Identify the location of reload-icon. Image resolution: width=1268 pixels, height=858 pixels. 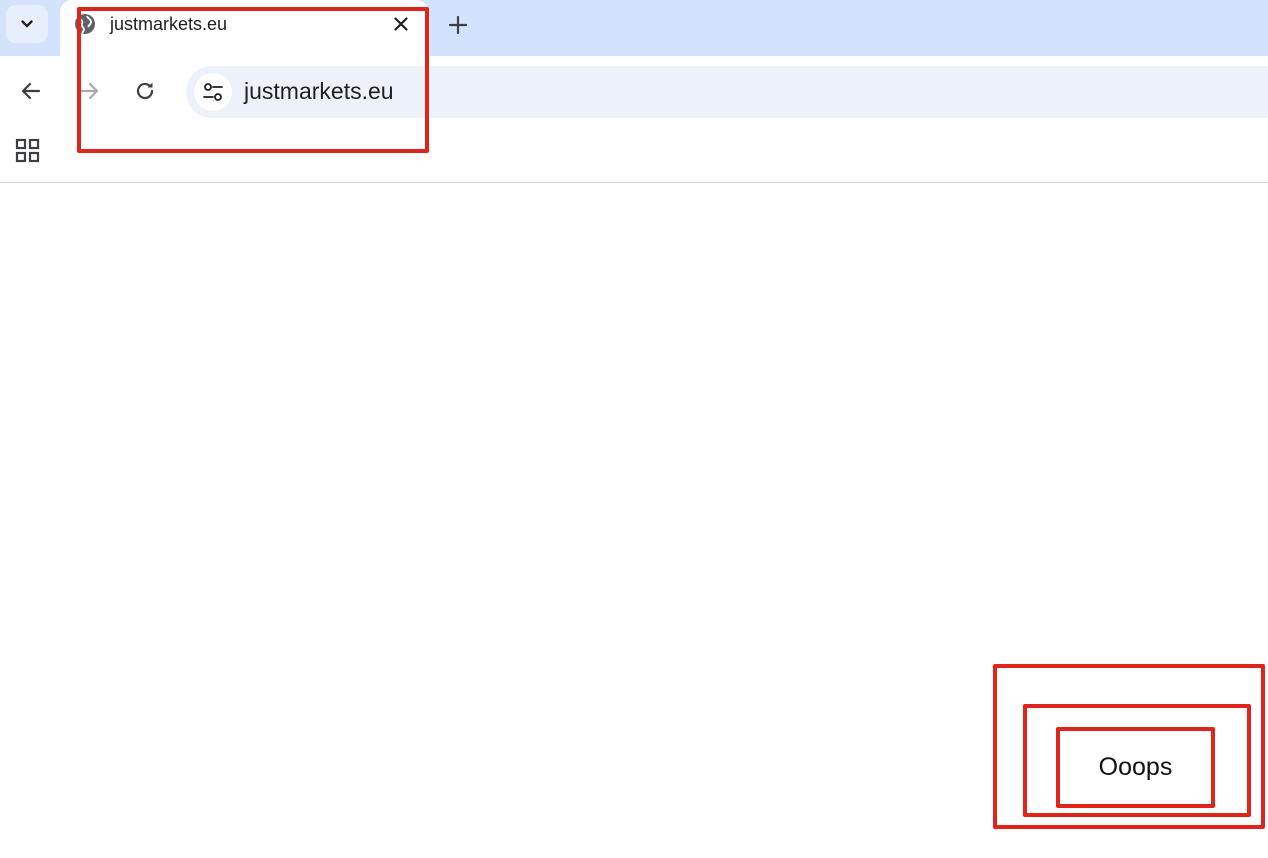
(145, 91).